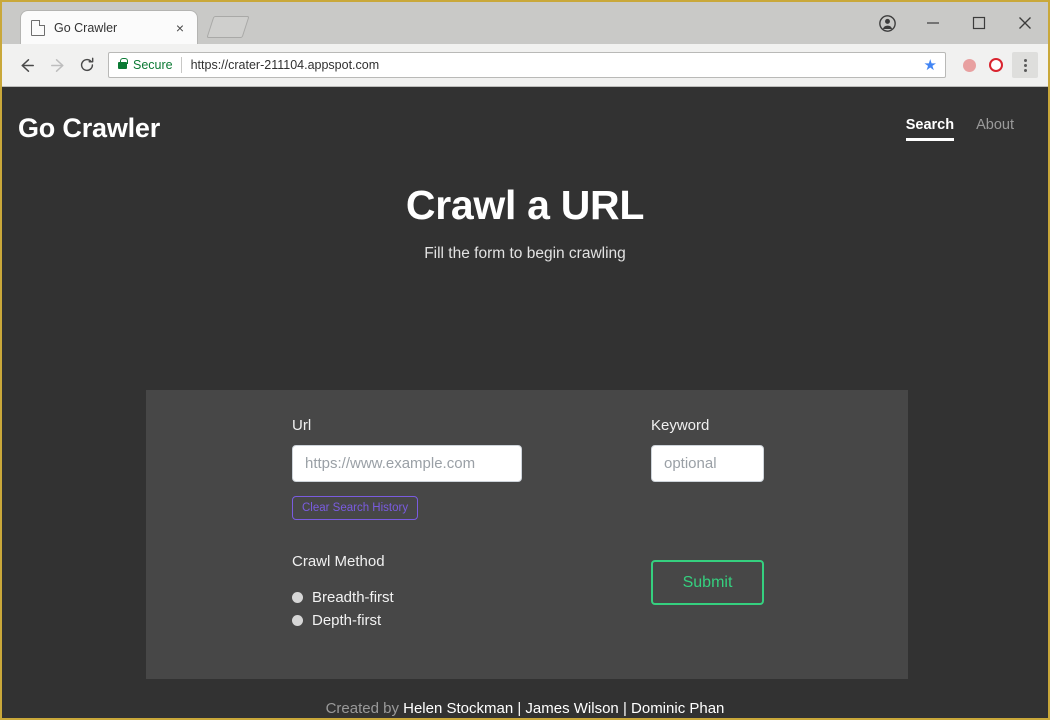 The image size is (1050, 720). I want to click on keyword-input, so click(707, 463).